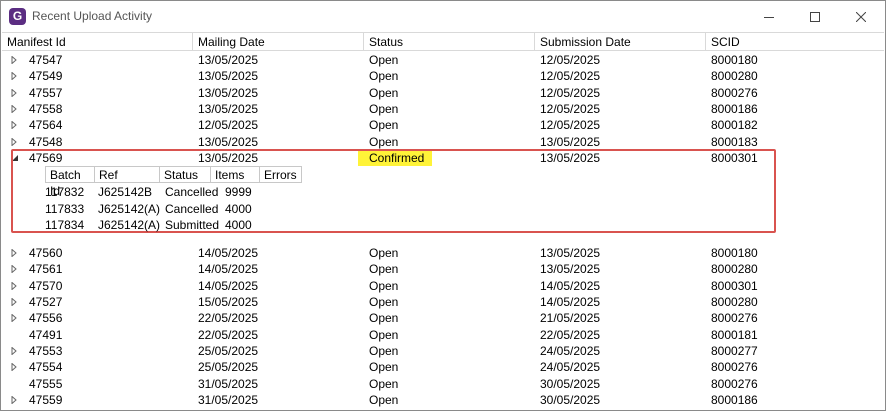  Describe the element at coordinates (70, 182) in the screenshot. I see `sub-column-header-batch-id: Batch Id` at that location.